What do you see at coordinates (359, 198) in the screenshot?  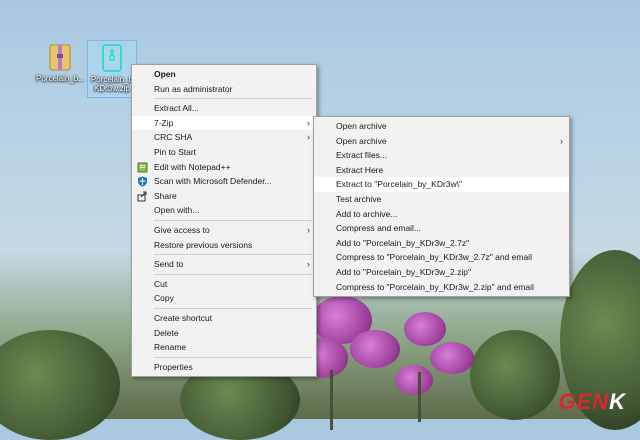 I see `menu-item-label: Test archive` at bounding box center [359, 198].